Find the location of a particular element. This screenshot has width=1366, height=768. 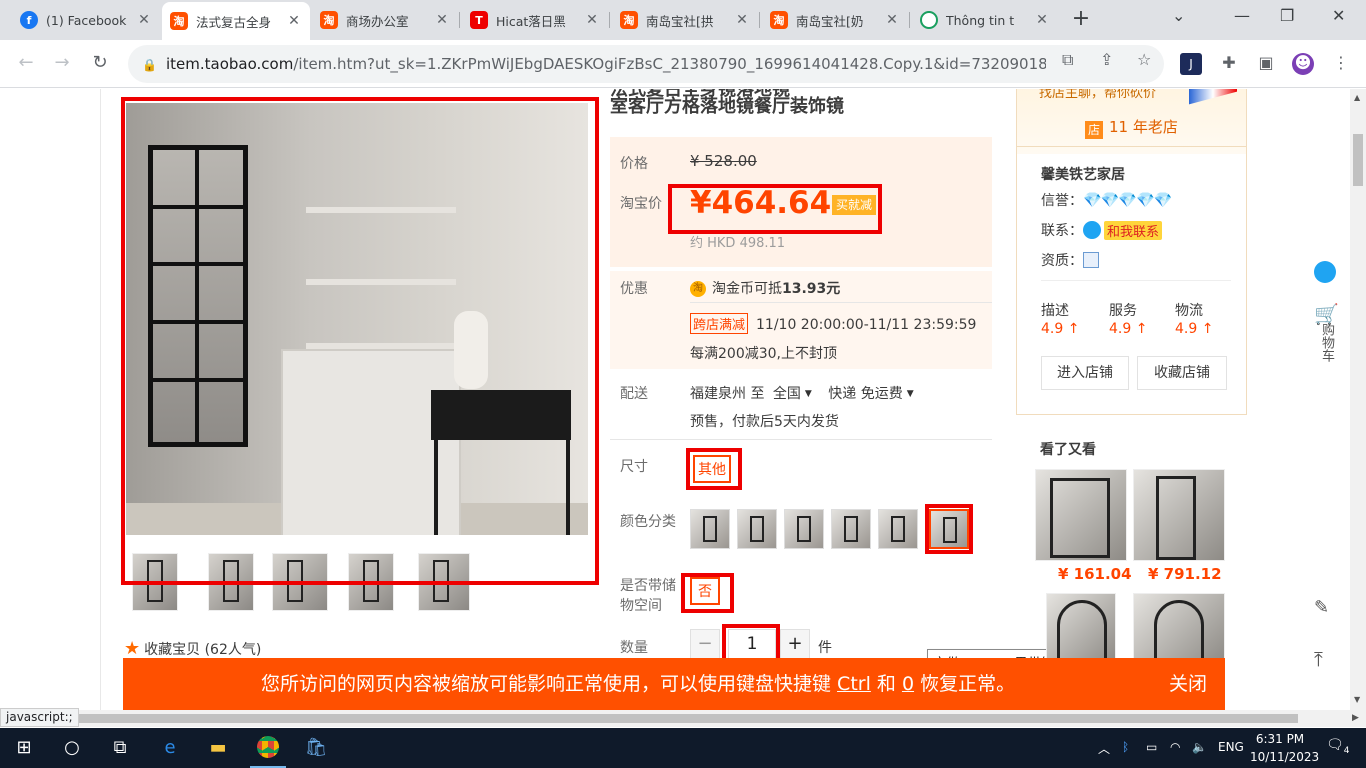

tab-taobao-2: 淘 商场办公室 ✕ is located at coordinates (385, 20).